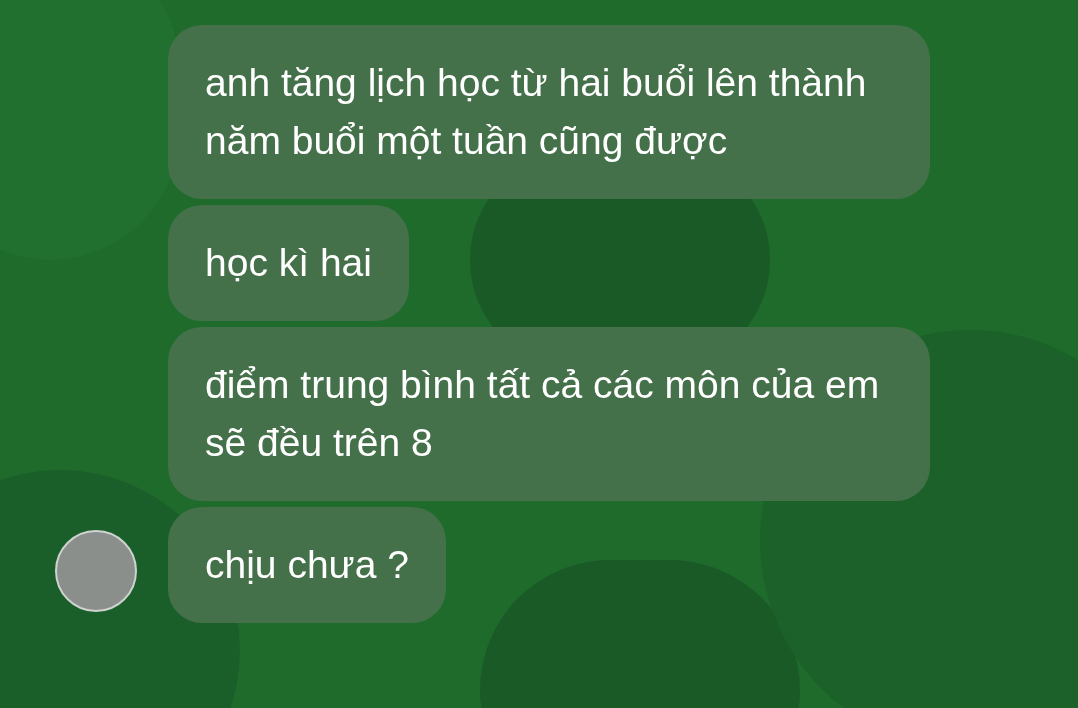 Image resolution: width=1078 pixels, height=708 pixels. What do you see at coordinates (288, 263) in the screenshot?
I see `message-bubble: học kì hai` at bounding box center [288, 263].